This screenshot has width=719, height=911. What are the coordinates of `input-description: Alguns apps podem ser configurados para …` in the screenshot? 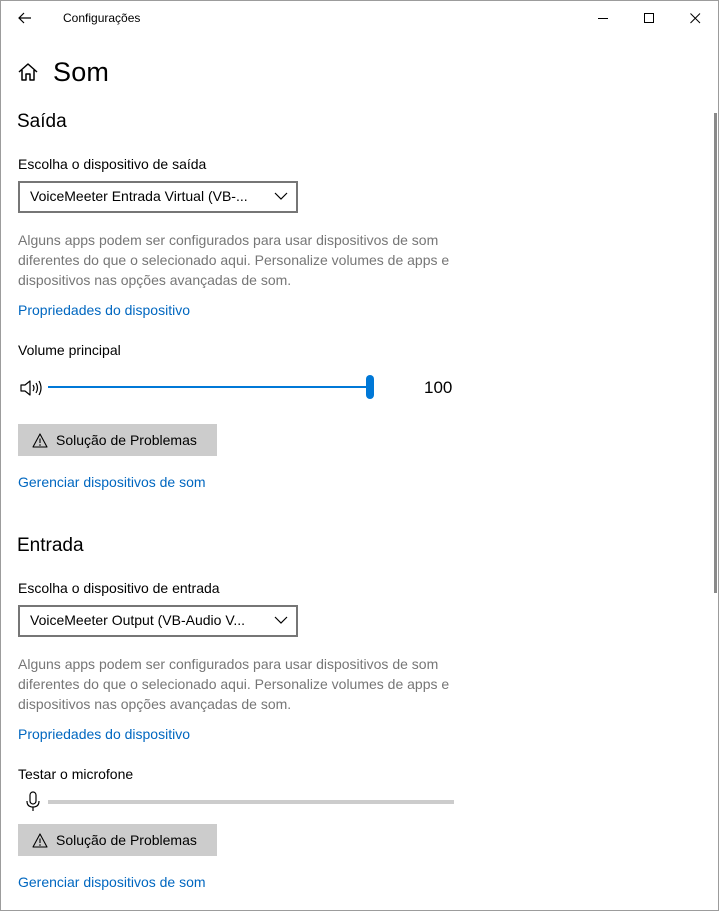 It's located at (234, 684).